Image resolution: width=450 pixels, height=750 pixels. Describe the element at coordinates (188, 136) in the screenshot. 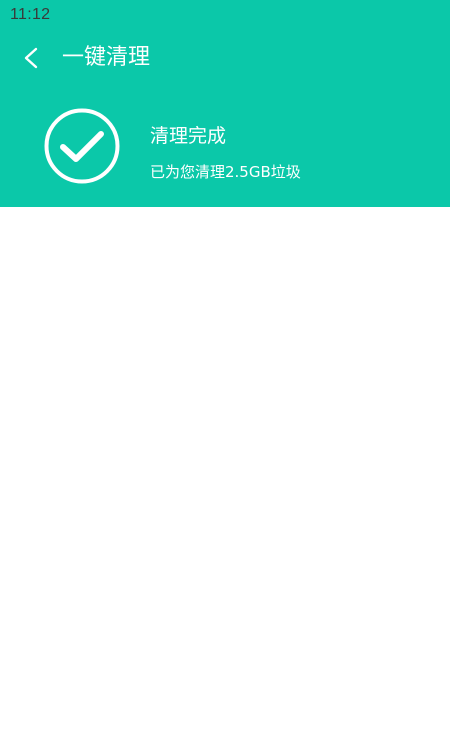

I see `clean-result-title: 清理完成` at that location.